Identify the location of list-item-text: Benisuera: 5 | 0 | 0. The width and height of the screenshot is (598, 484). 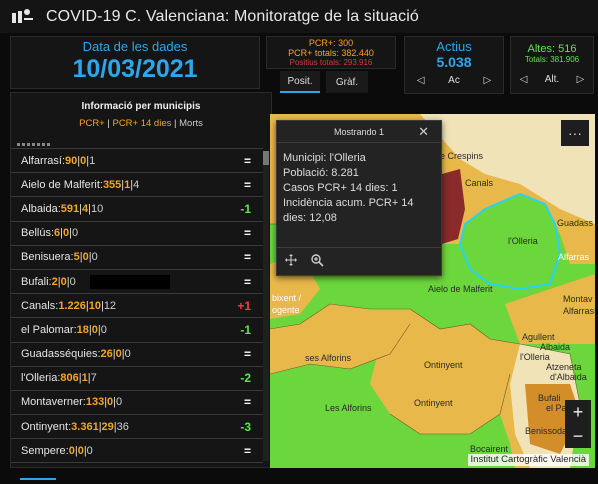
(59, 257).